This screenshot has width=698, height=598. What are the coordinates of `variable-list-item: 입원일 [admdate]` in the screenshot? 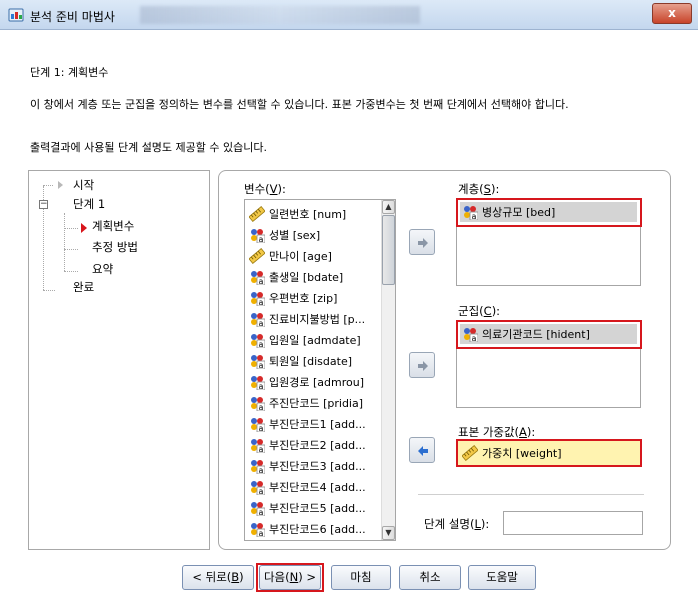 It's located at (305, 340).